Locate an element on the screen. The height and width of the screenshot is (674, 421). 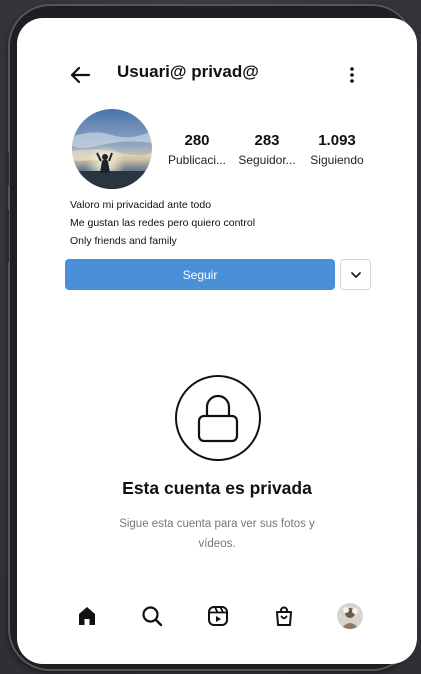
page-title: Usuari@ privad@ is located at coordinates (188, 71).